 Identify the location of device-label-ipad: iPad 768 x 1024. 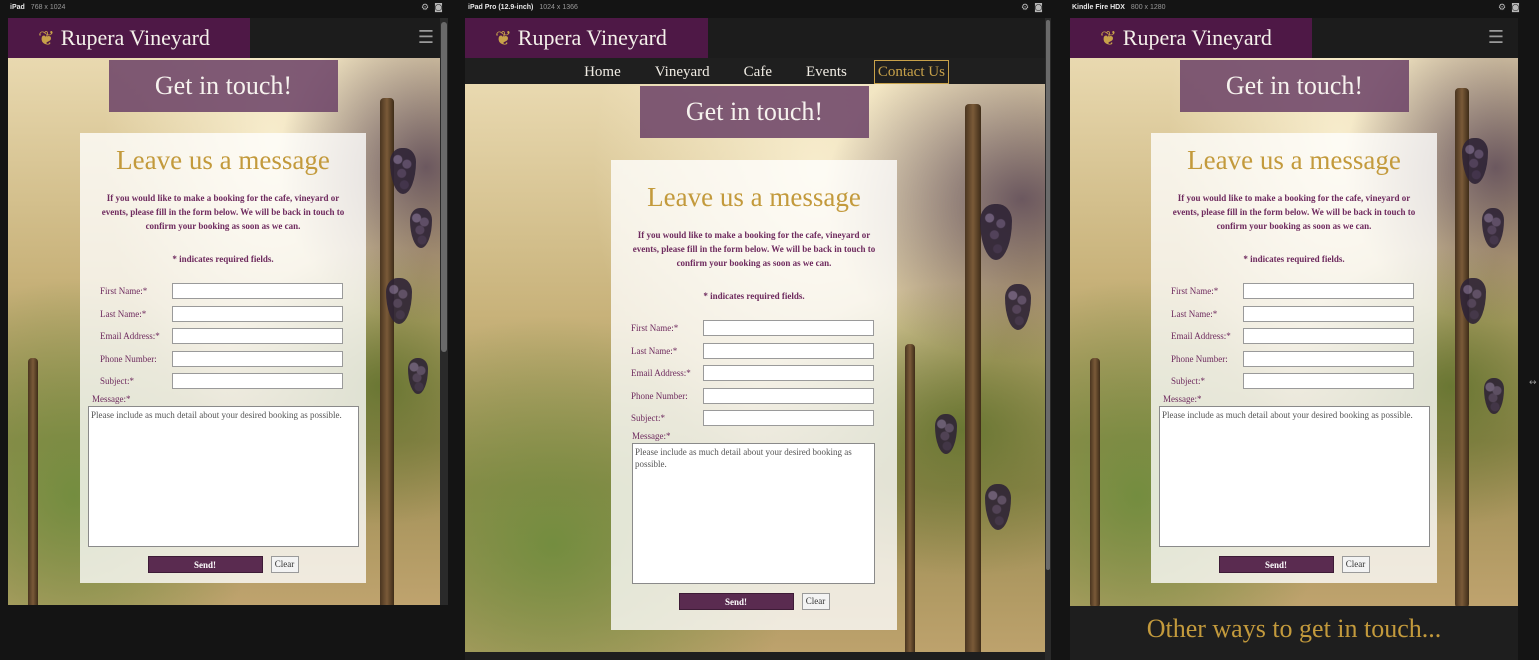
(38, 7).